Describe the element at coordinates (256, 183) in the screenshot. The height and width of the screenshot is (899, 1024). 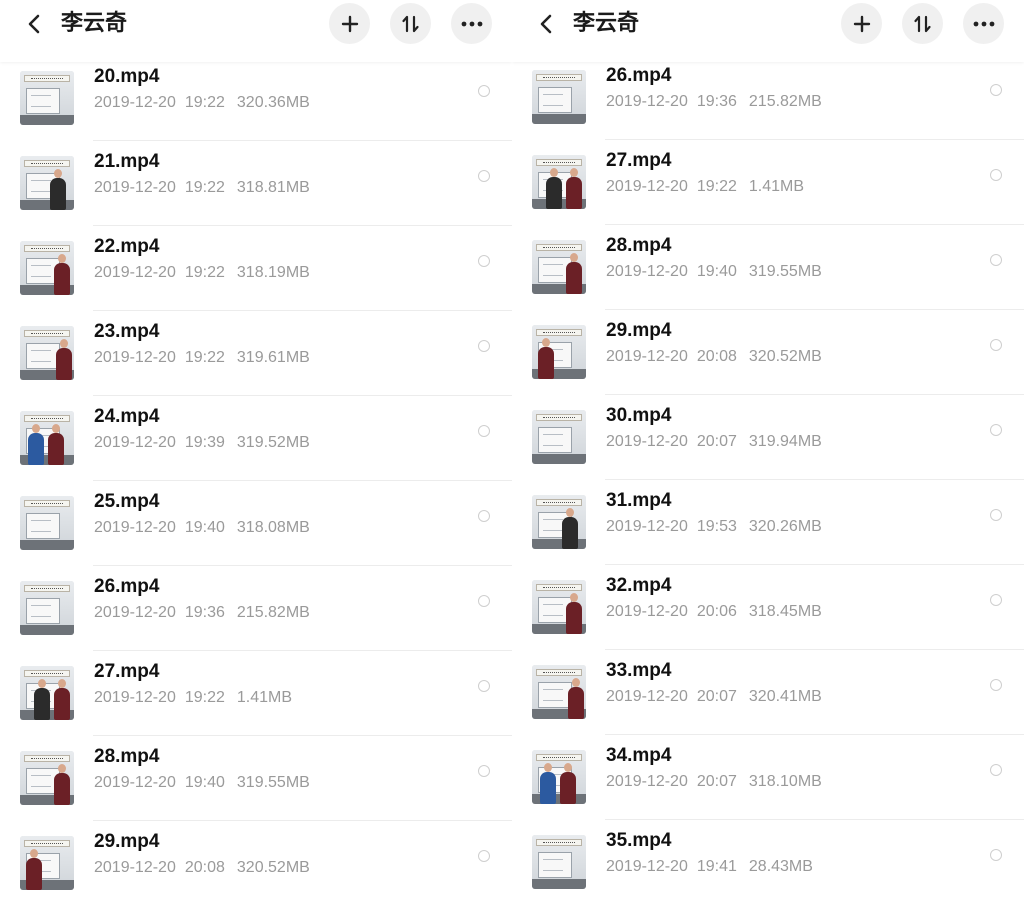
I see `file-row: 21.mp4 2019-12-20 19:22 318.81MB` at that location.